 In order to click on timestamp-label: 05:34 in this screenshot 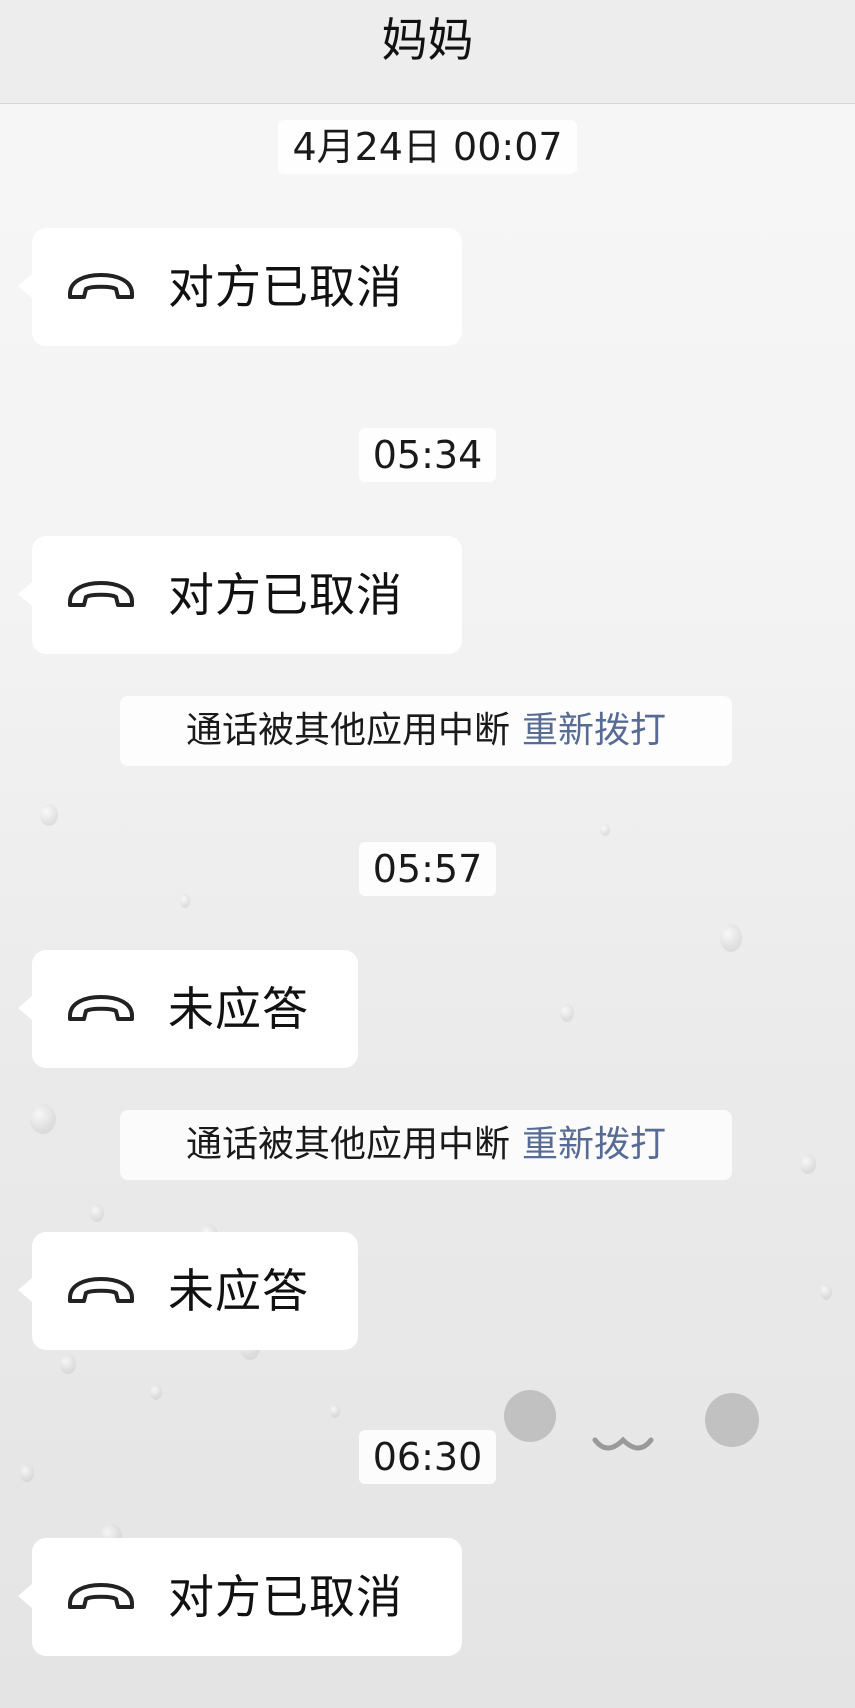, I will do `click(427, 455)`.